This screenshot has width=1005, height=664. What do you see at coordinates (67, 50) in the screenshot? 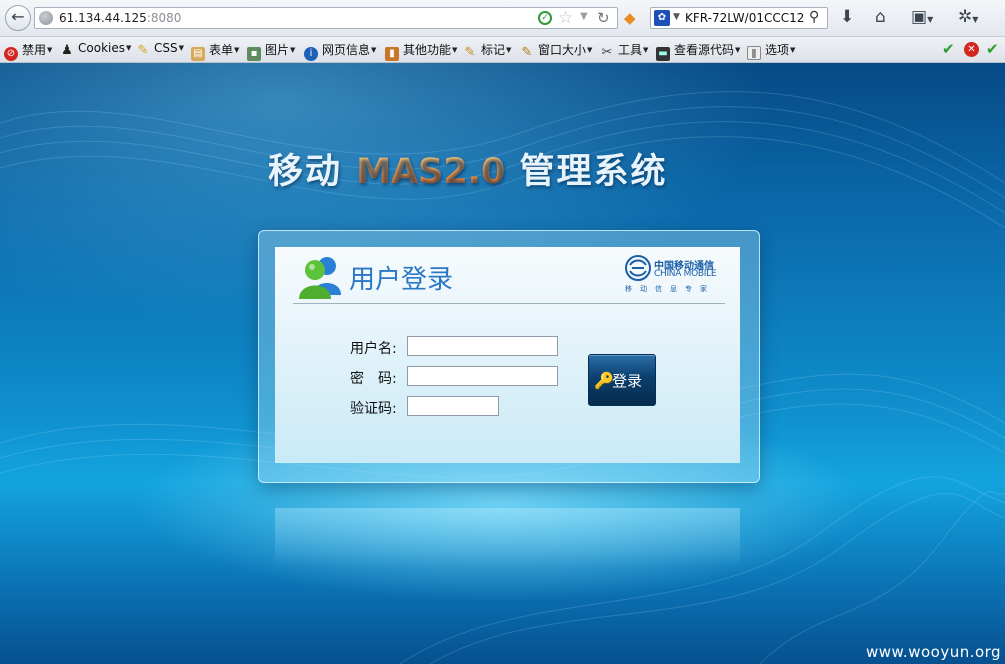
I see `cookie-person-icon: ♟` at bounding box center [67, 50].